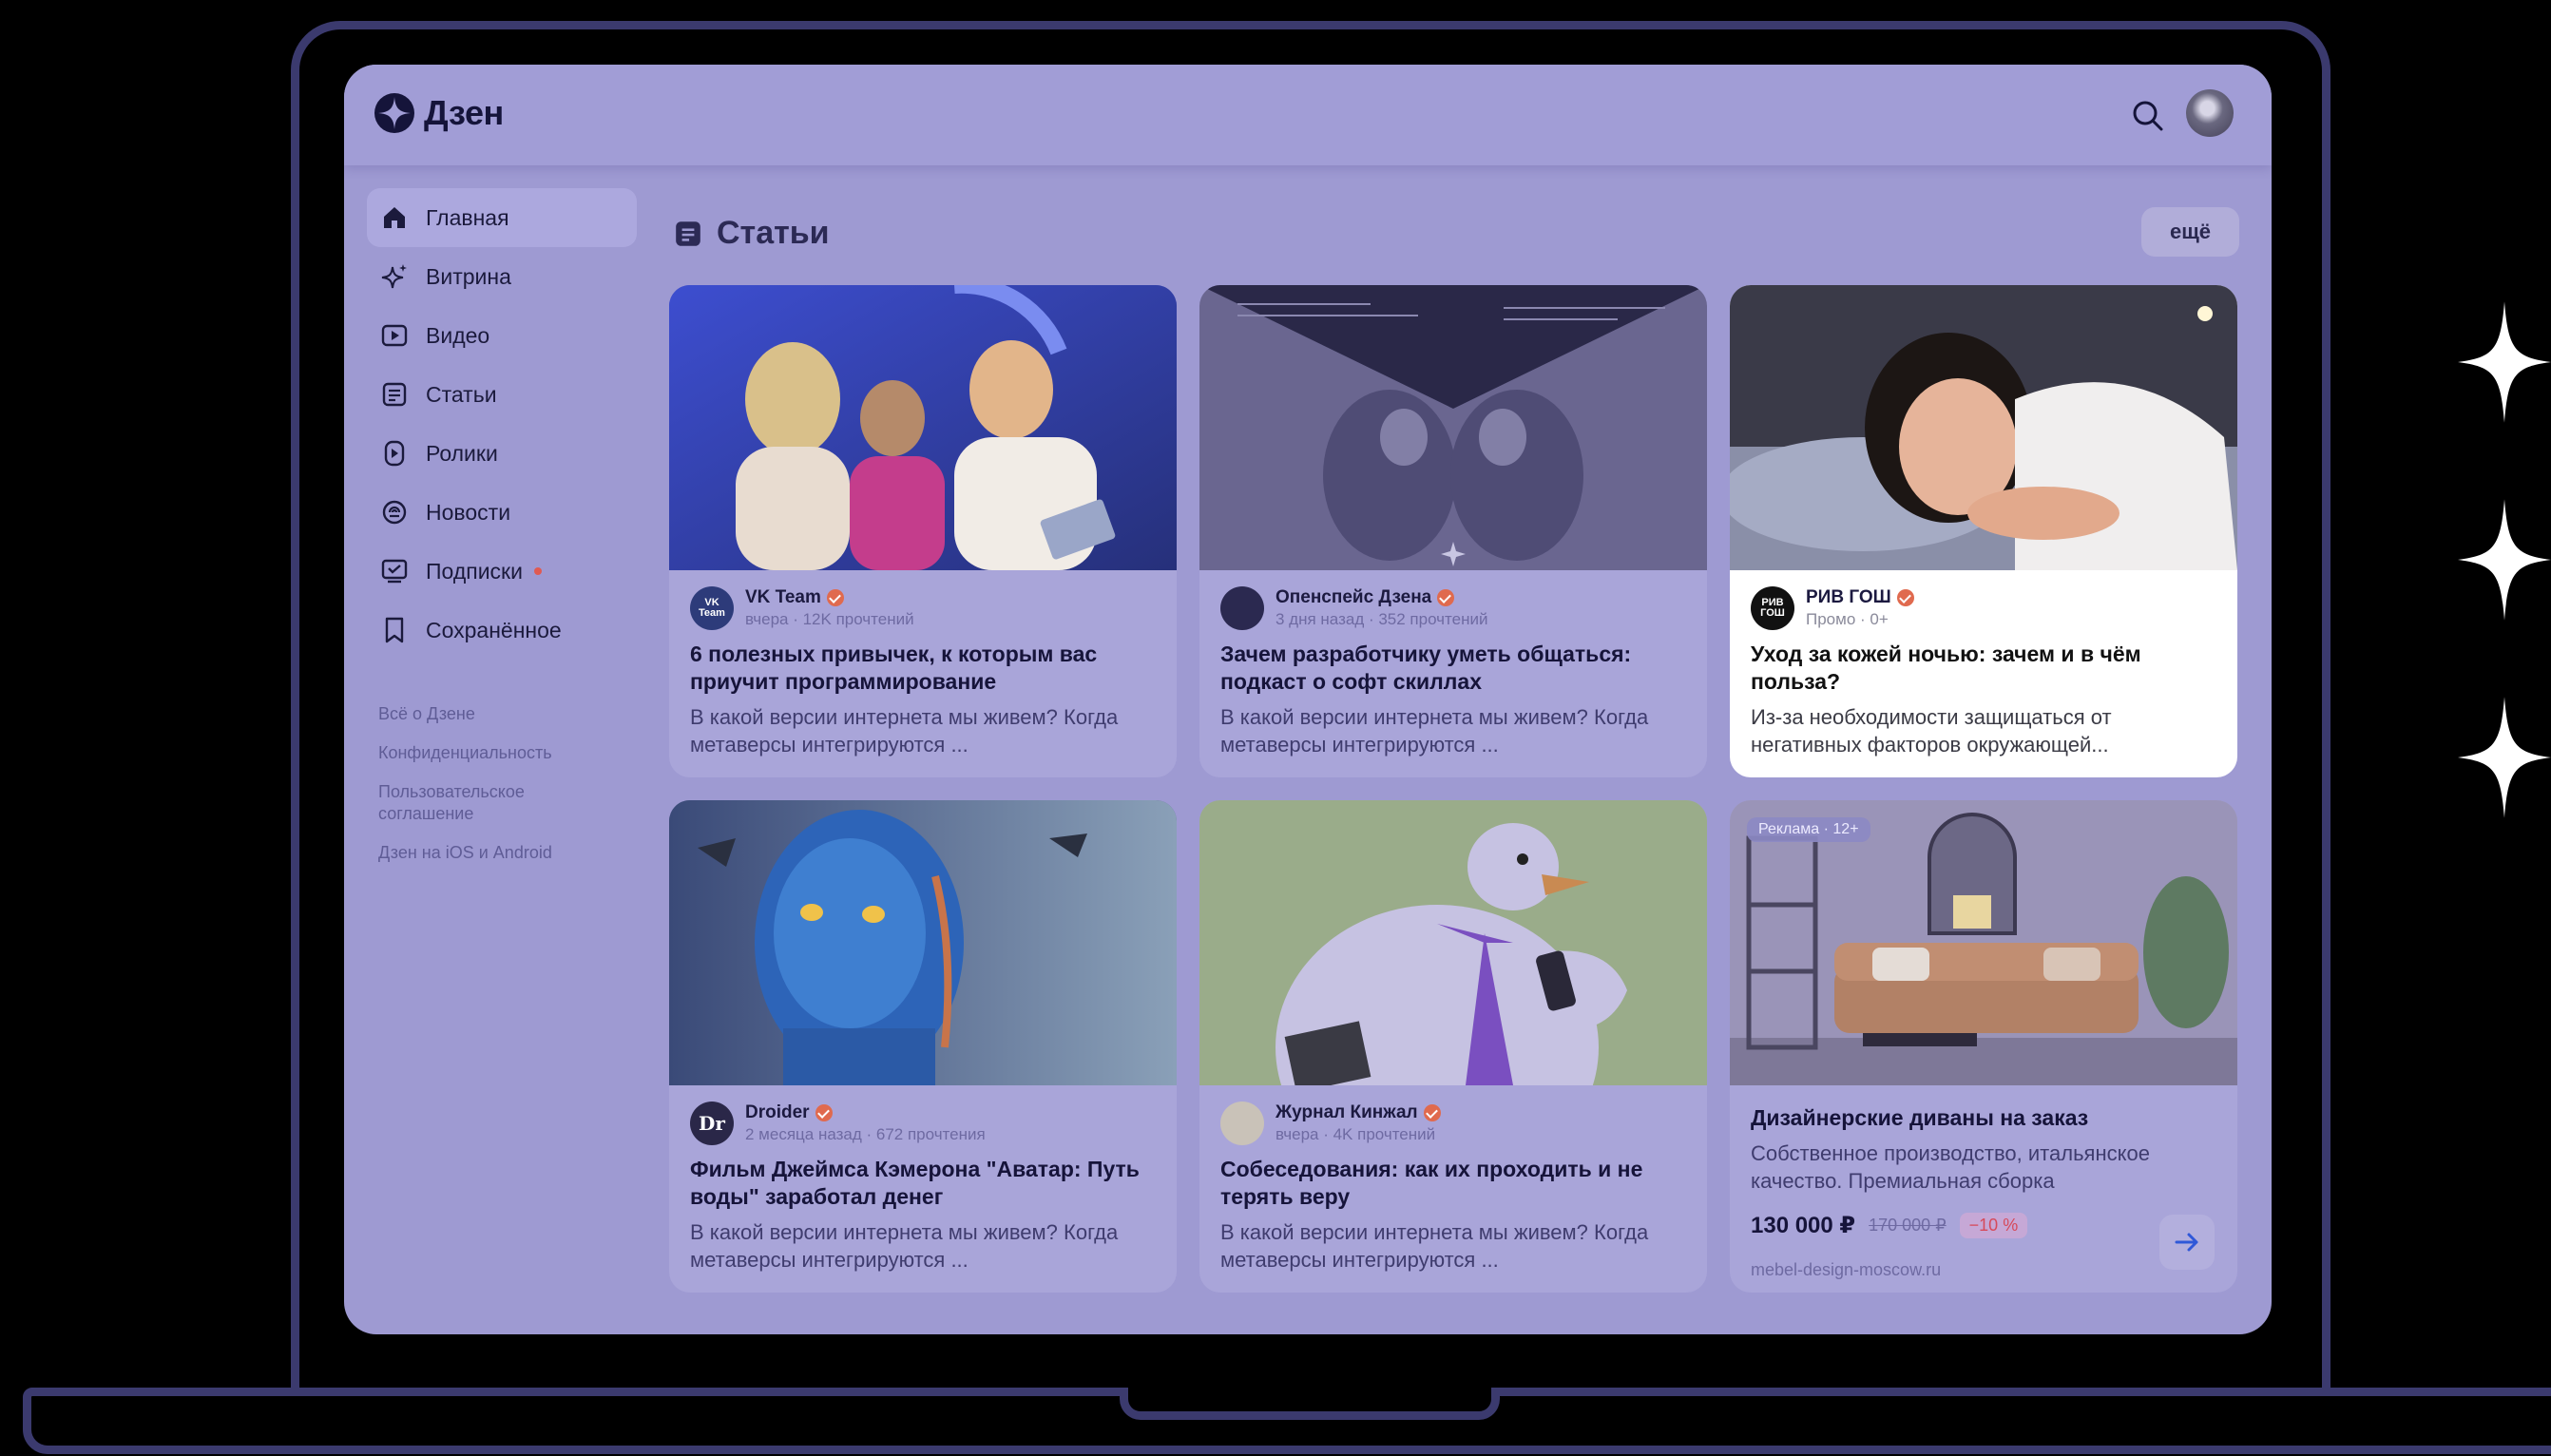  I want to click on footer-link-apps: Дзен на iOS и Android, so click(482, 853).